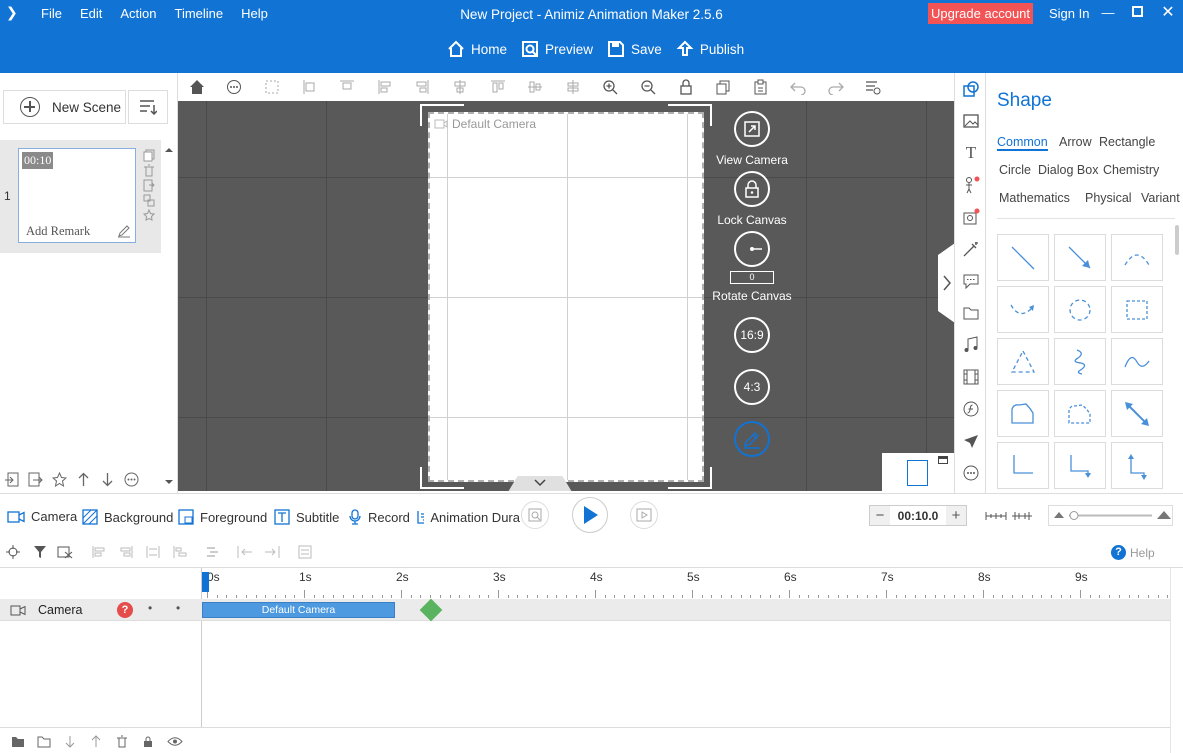 The image size is (1183, 753). What do you see at coordinates (1127, 142) in the screenshot?
I see `category-rectangle: Rectangle` at bounding box center [1127, 142].